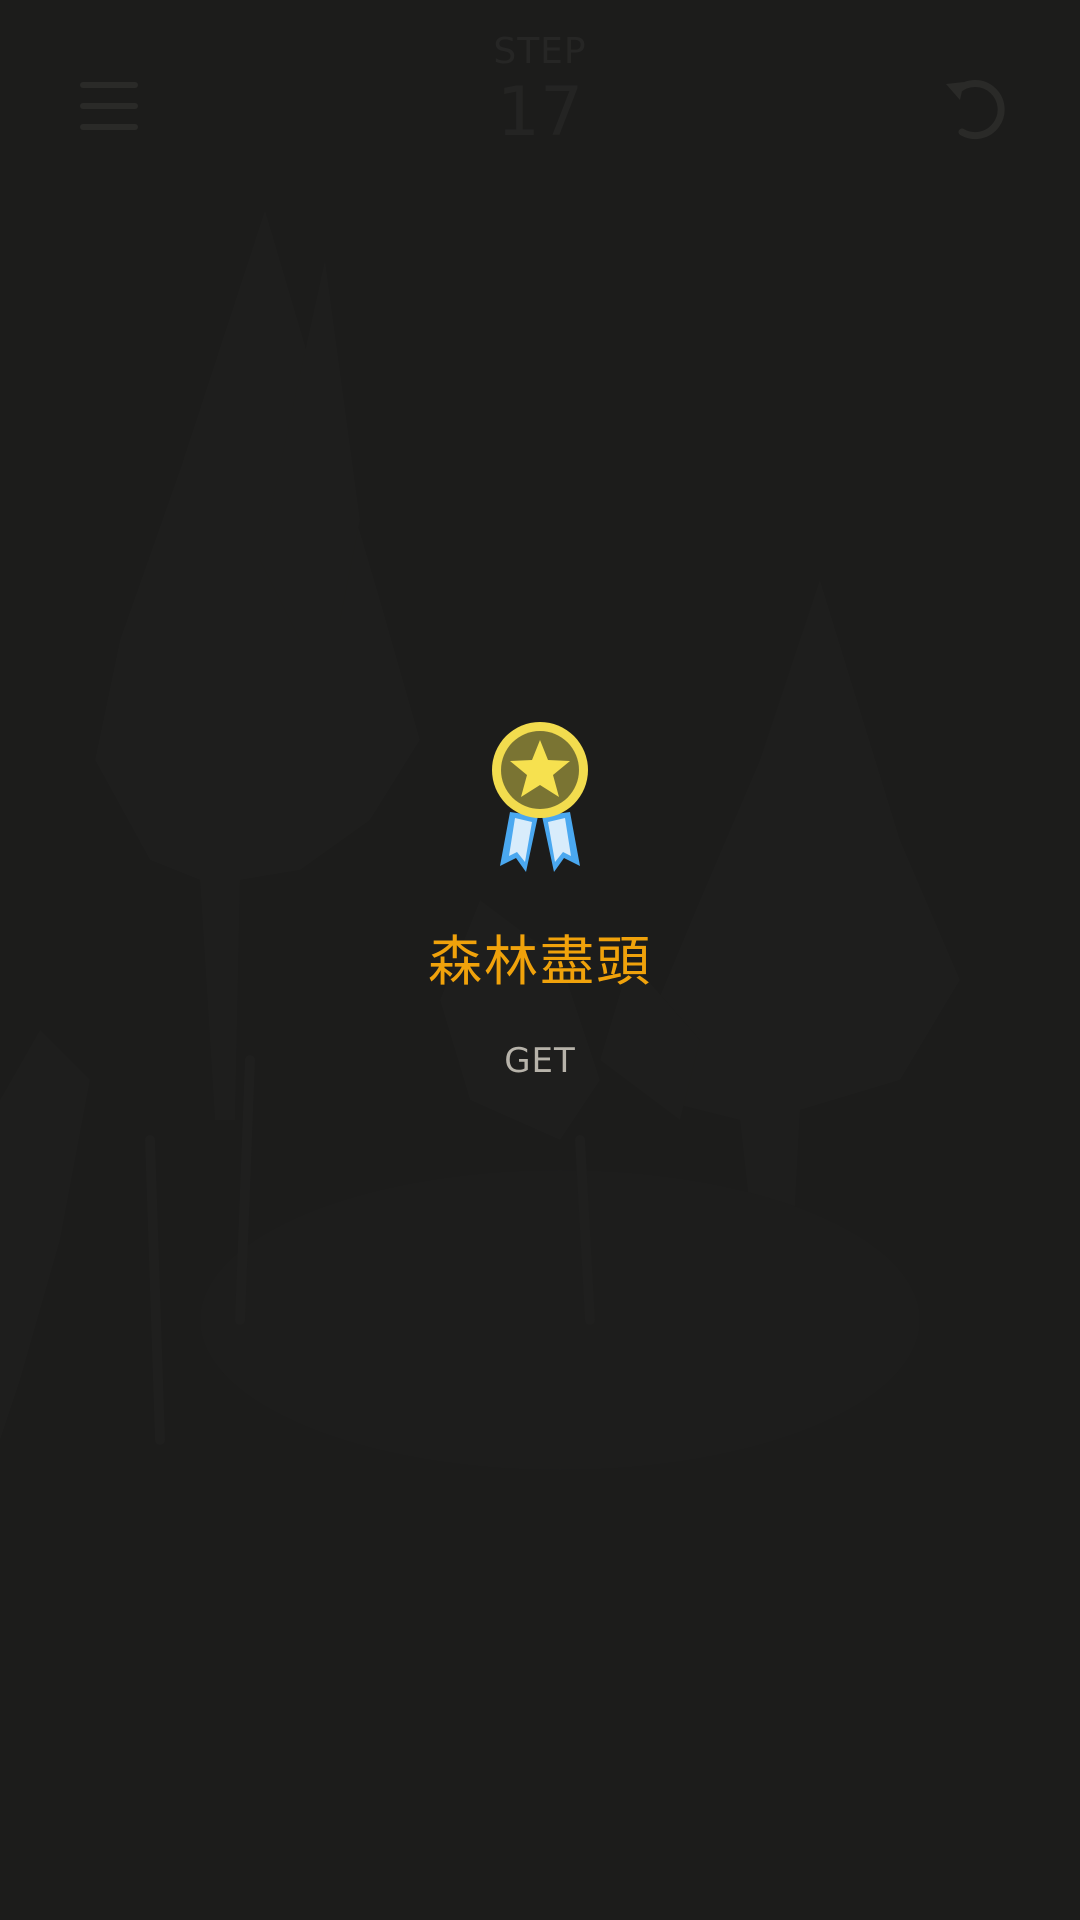  I want to click on step-counter: STEP 17, so click(540, 91).